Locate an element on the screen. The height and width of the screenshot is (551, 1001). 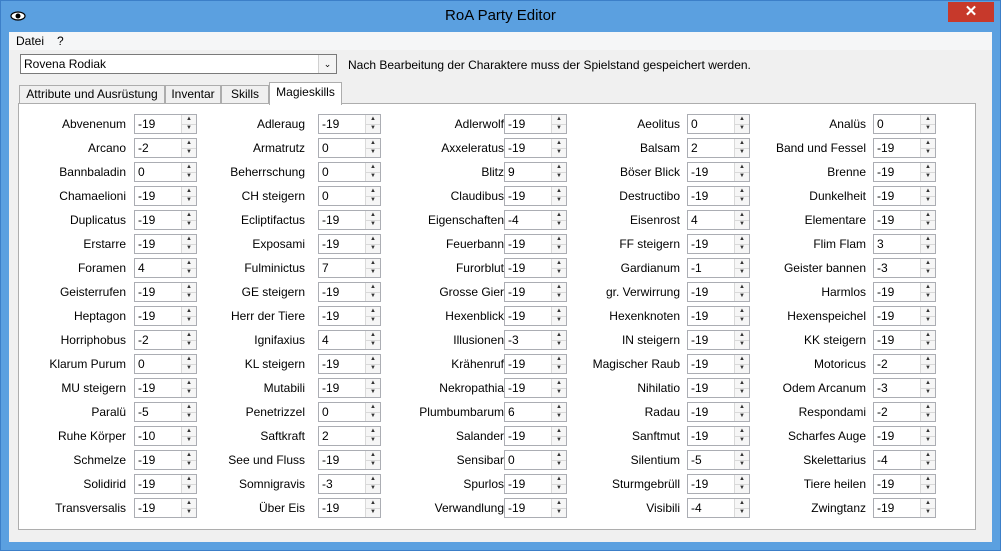
chevron-down-icon: ⌄ is located at coordinates (327, 64).